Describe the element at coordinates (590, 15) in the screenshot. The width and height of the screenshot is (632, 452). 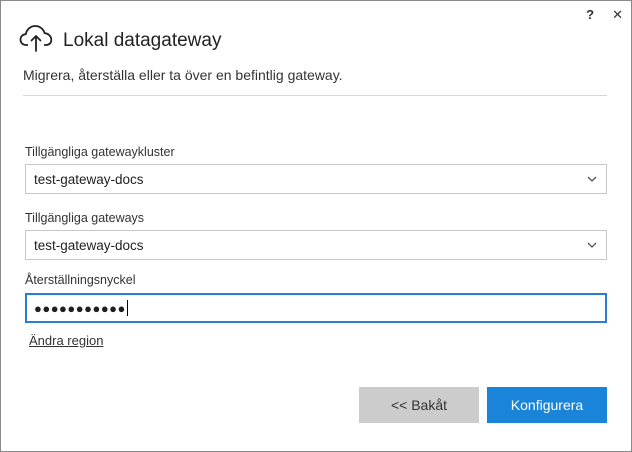
I see `help-button: ?` at that location.